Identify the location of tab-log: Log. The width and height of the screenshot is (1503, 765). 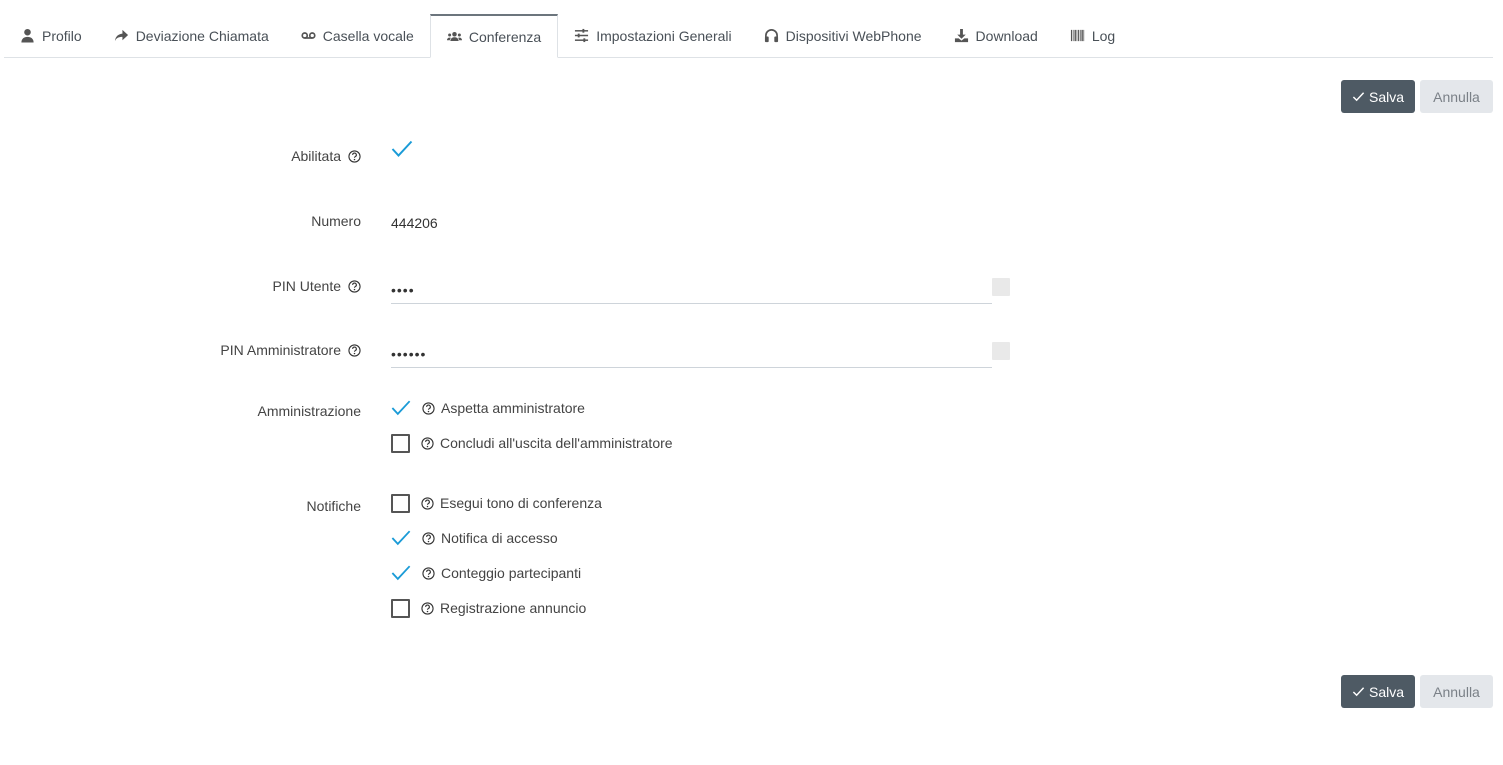
(1092, 35).